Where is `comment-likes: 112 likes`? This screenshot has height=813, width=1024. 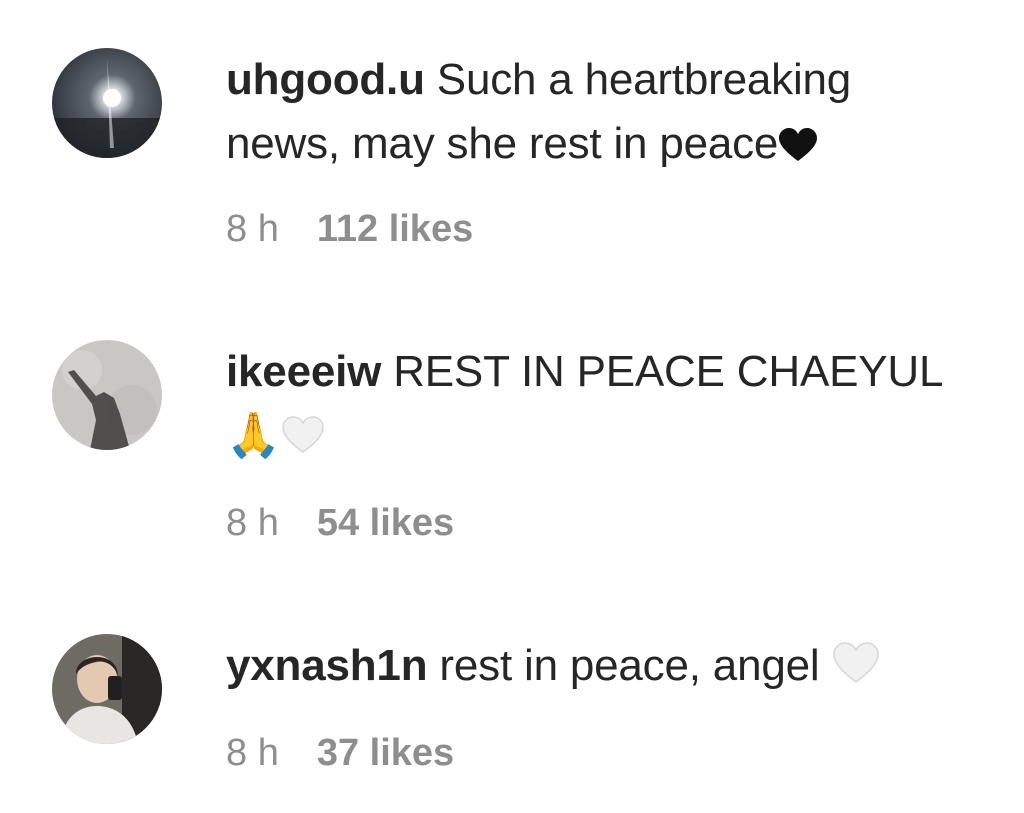 comment-likes: 112 likes is located at coordinates (395, 229).